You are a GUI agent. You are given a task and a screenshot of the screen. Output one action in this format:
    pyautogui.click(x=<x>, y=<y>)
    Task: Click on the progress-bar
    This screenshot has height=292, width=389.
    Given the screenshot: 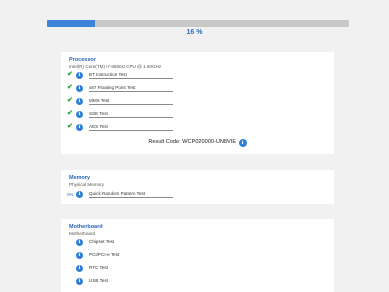 What is the action you would take?
    pyautogui.click(x=198, y=23)
    